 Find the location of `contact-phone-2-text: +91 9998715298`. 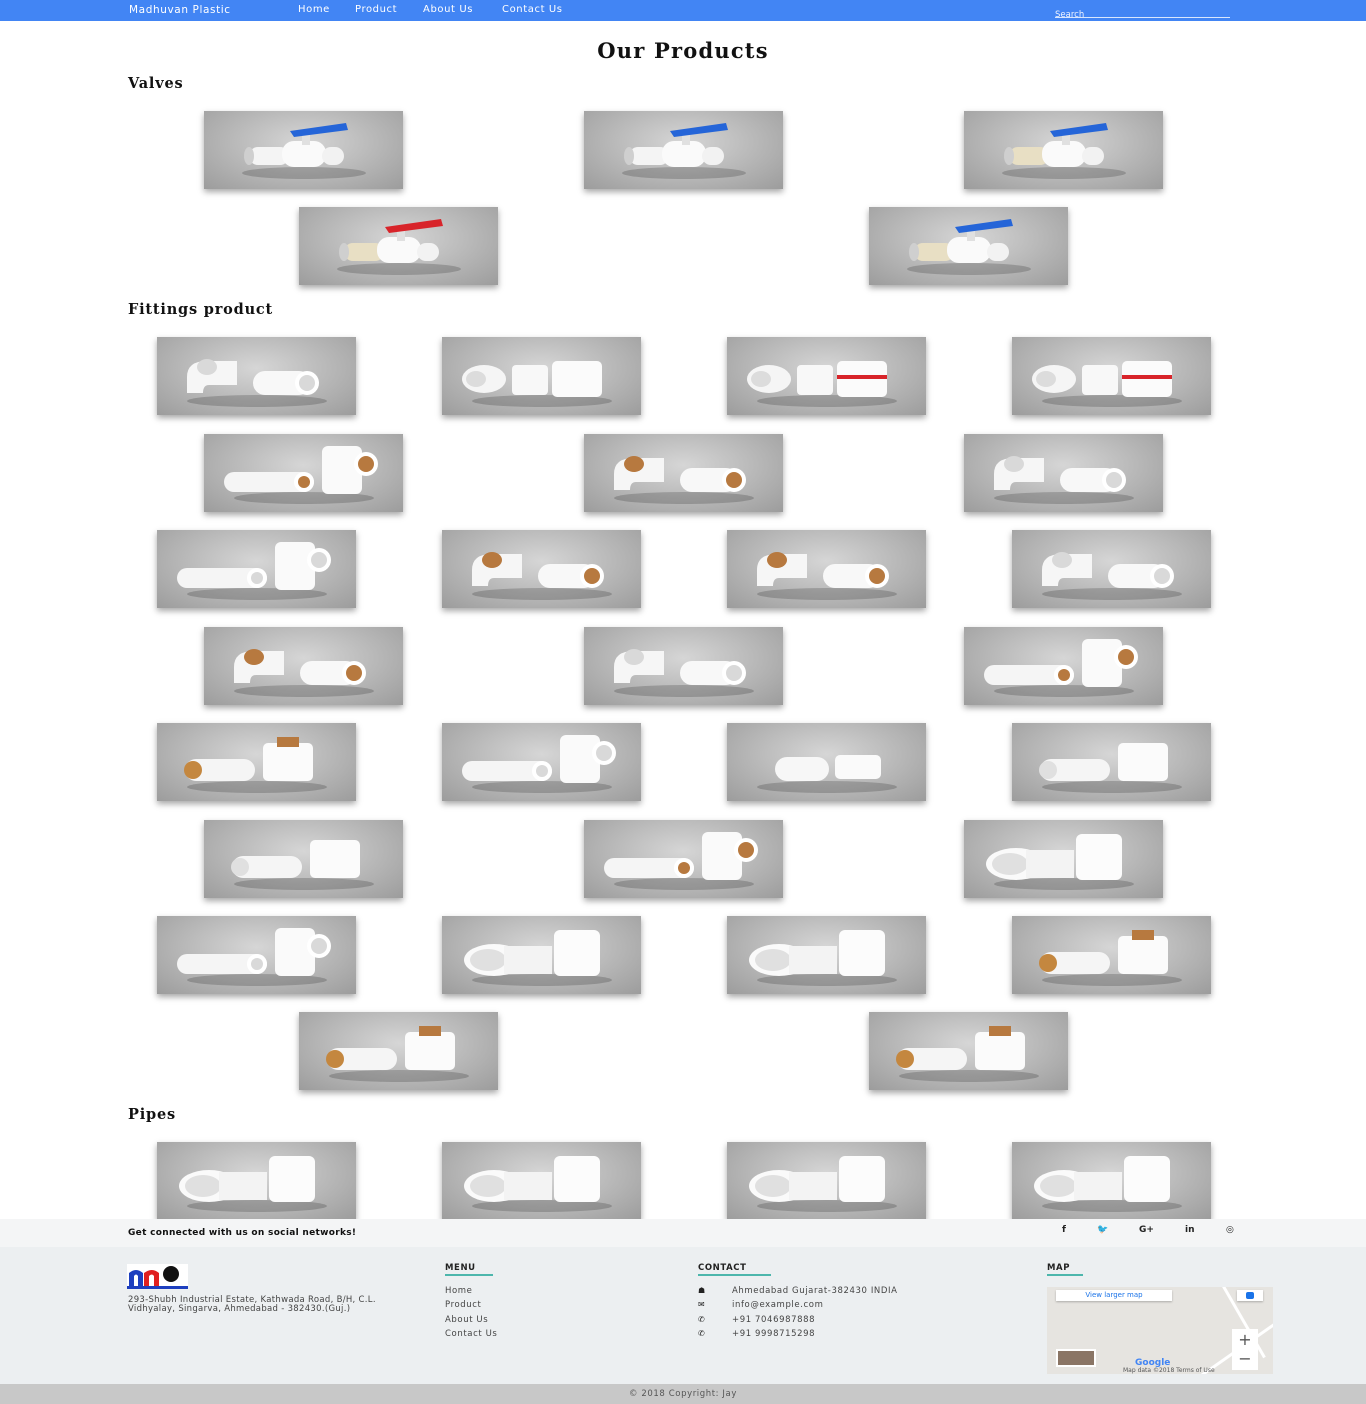

contact-phone-2-text: +91 9998715298 is located at coordinates (773, 1334).